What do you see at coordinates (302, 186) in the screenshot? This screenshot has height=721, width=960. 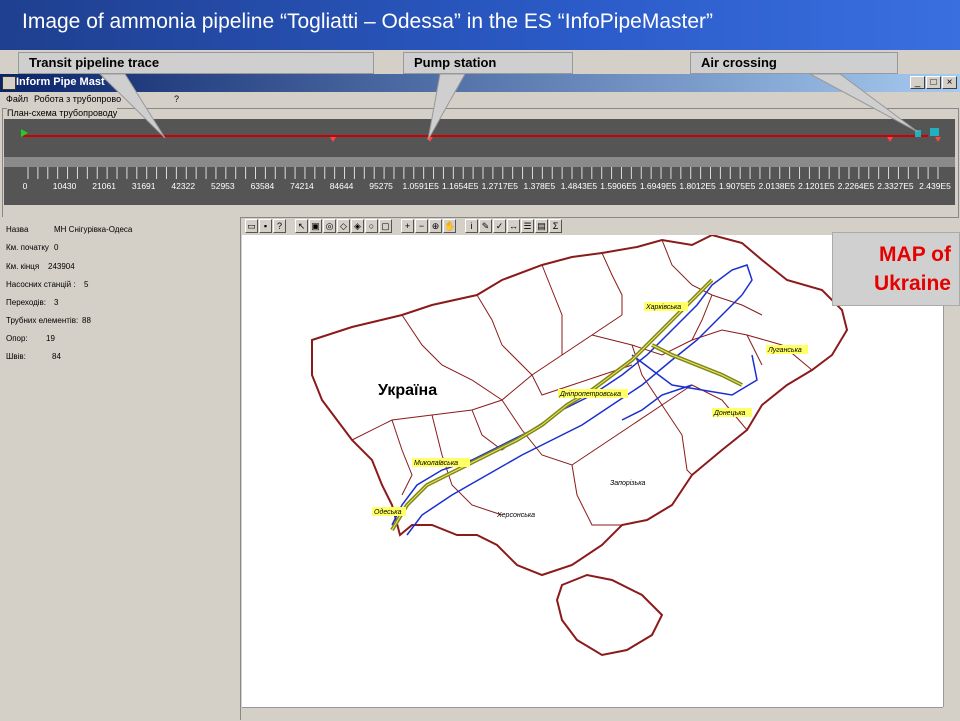 I see `ruler-tick-label: 74214` at bounding box center [302, 186].